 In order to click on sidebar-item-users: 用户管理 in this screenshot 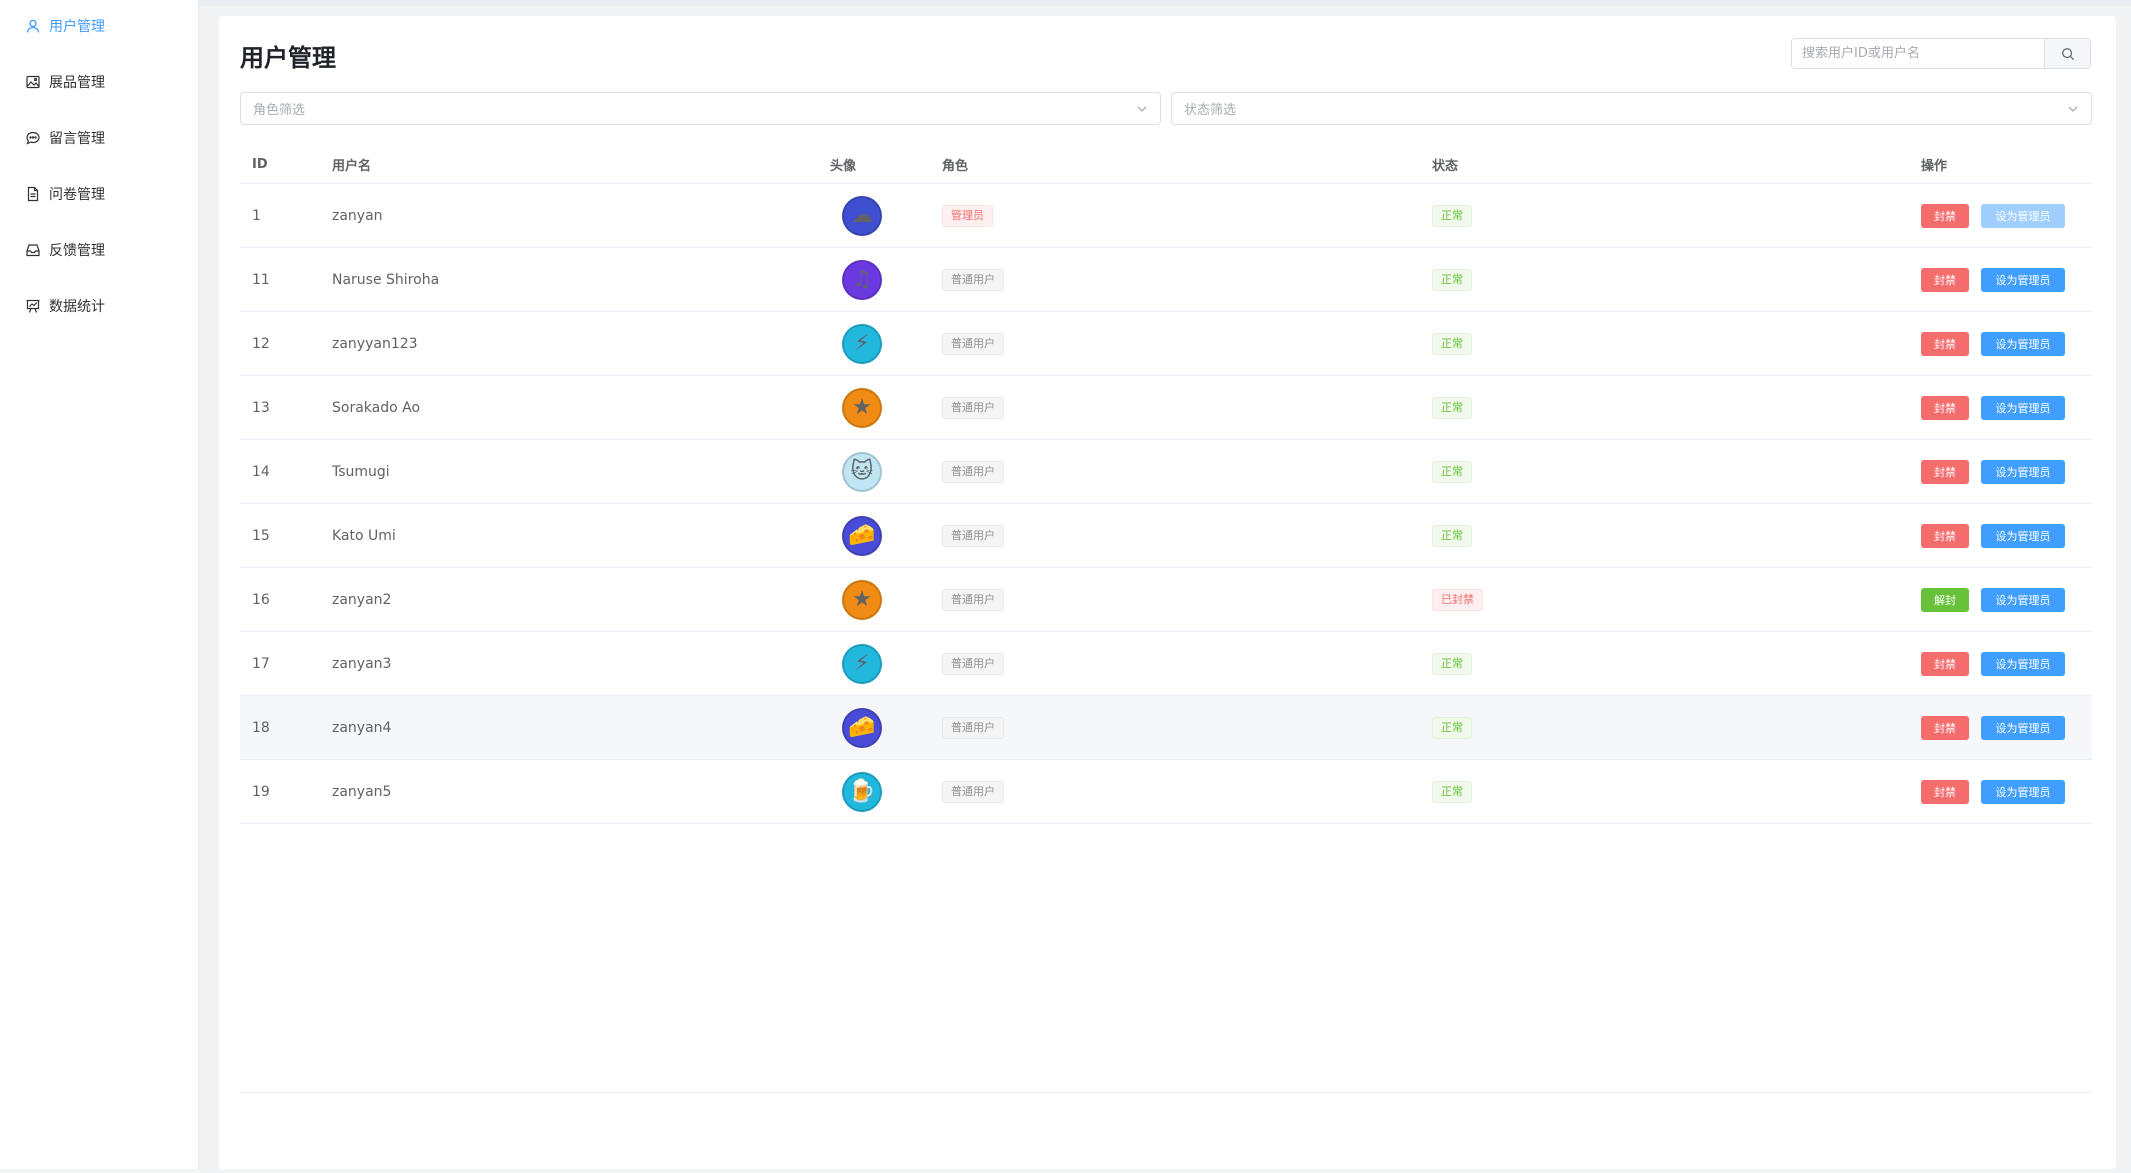, I will do `click(99, 26)`.